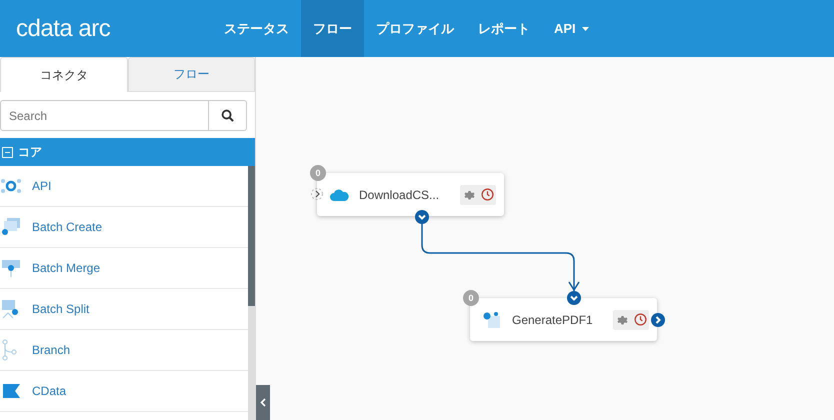 The height and width of the screenshot is (420, 834). I want to click on search-icon, so click(227, 115).